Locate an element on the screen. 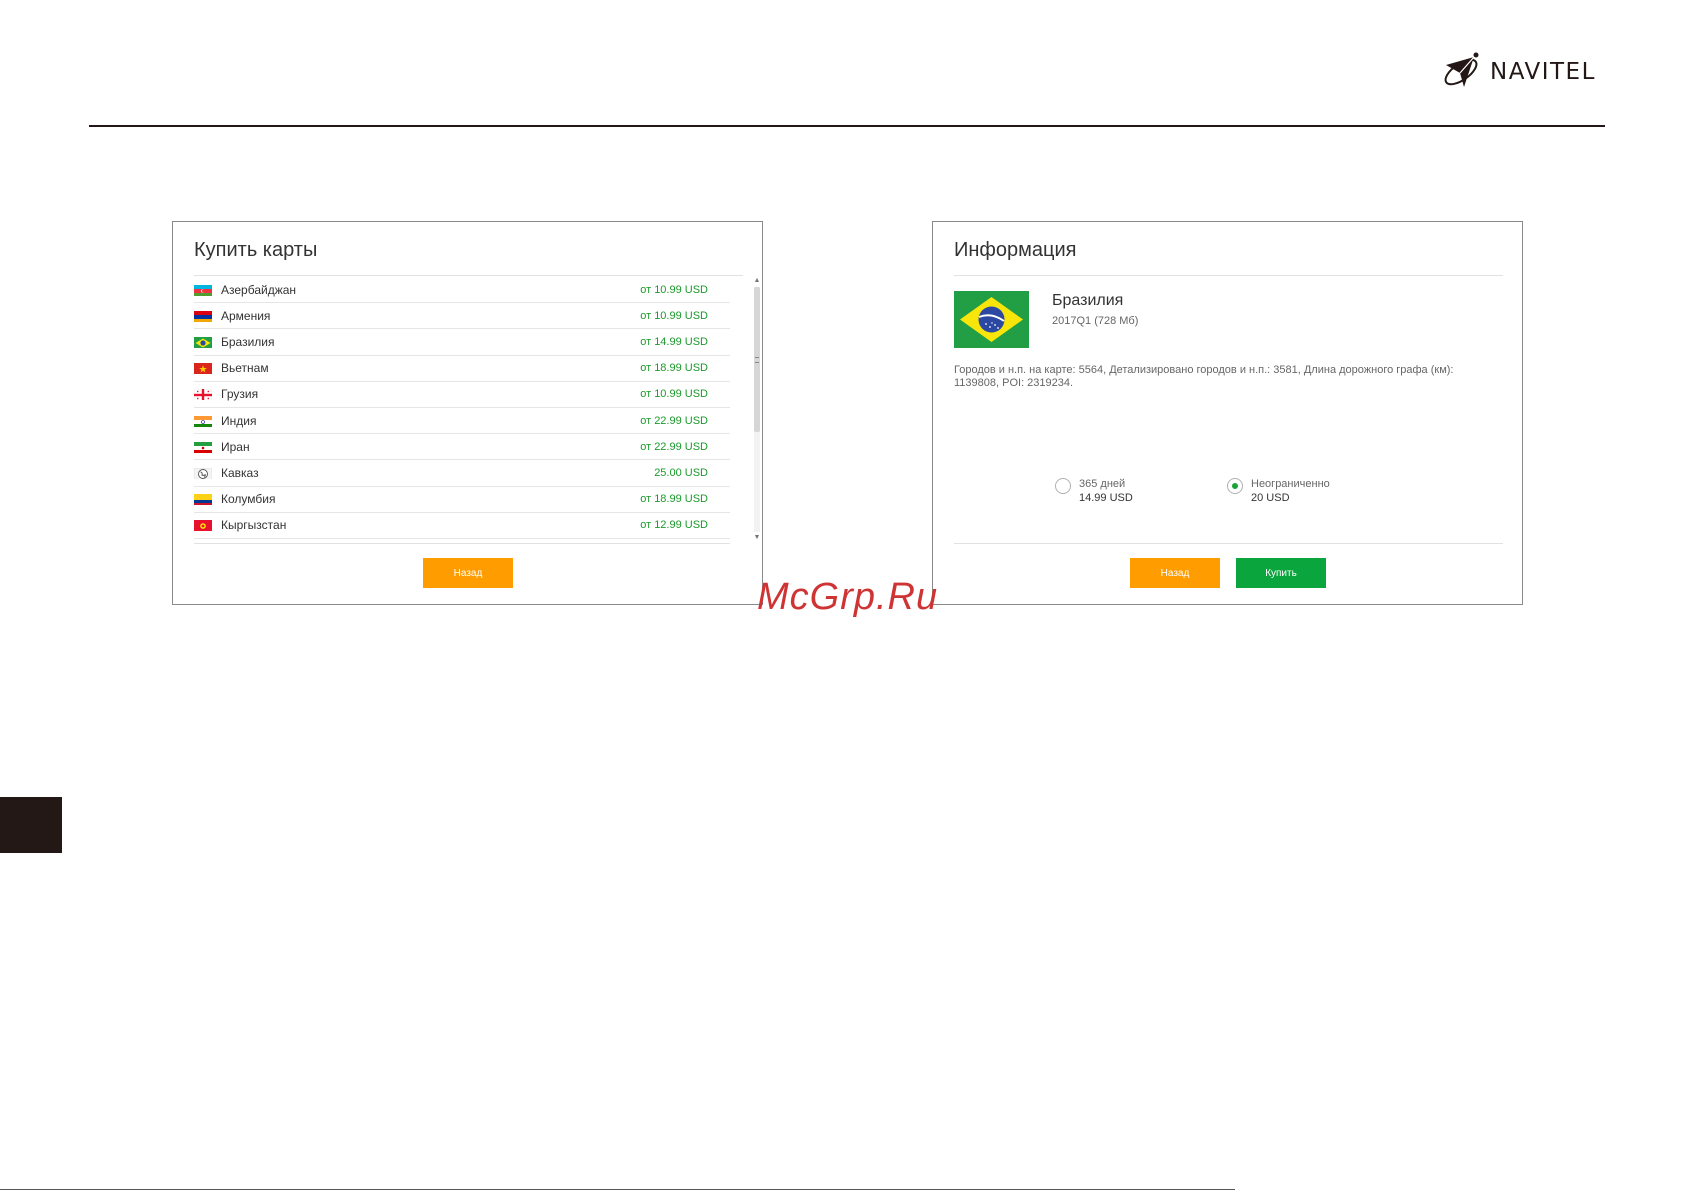  info-country-name: Бразилия is located at coordinates (1088, 300).